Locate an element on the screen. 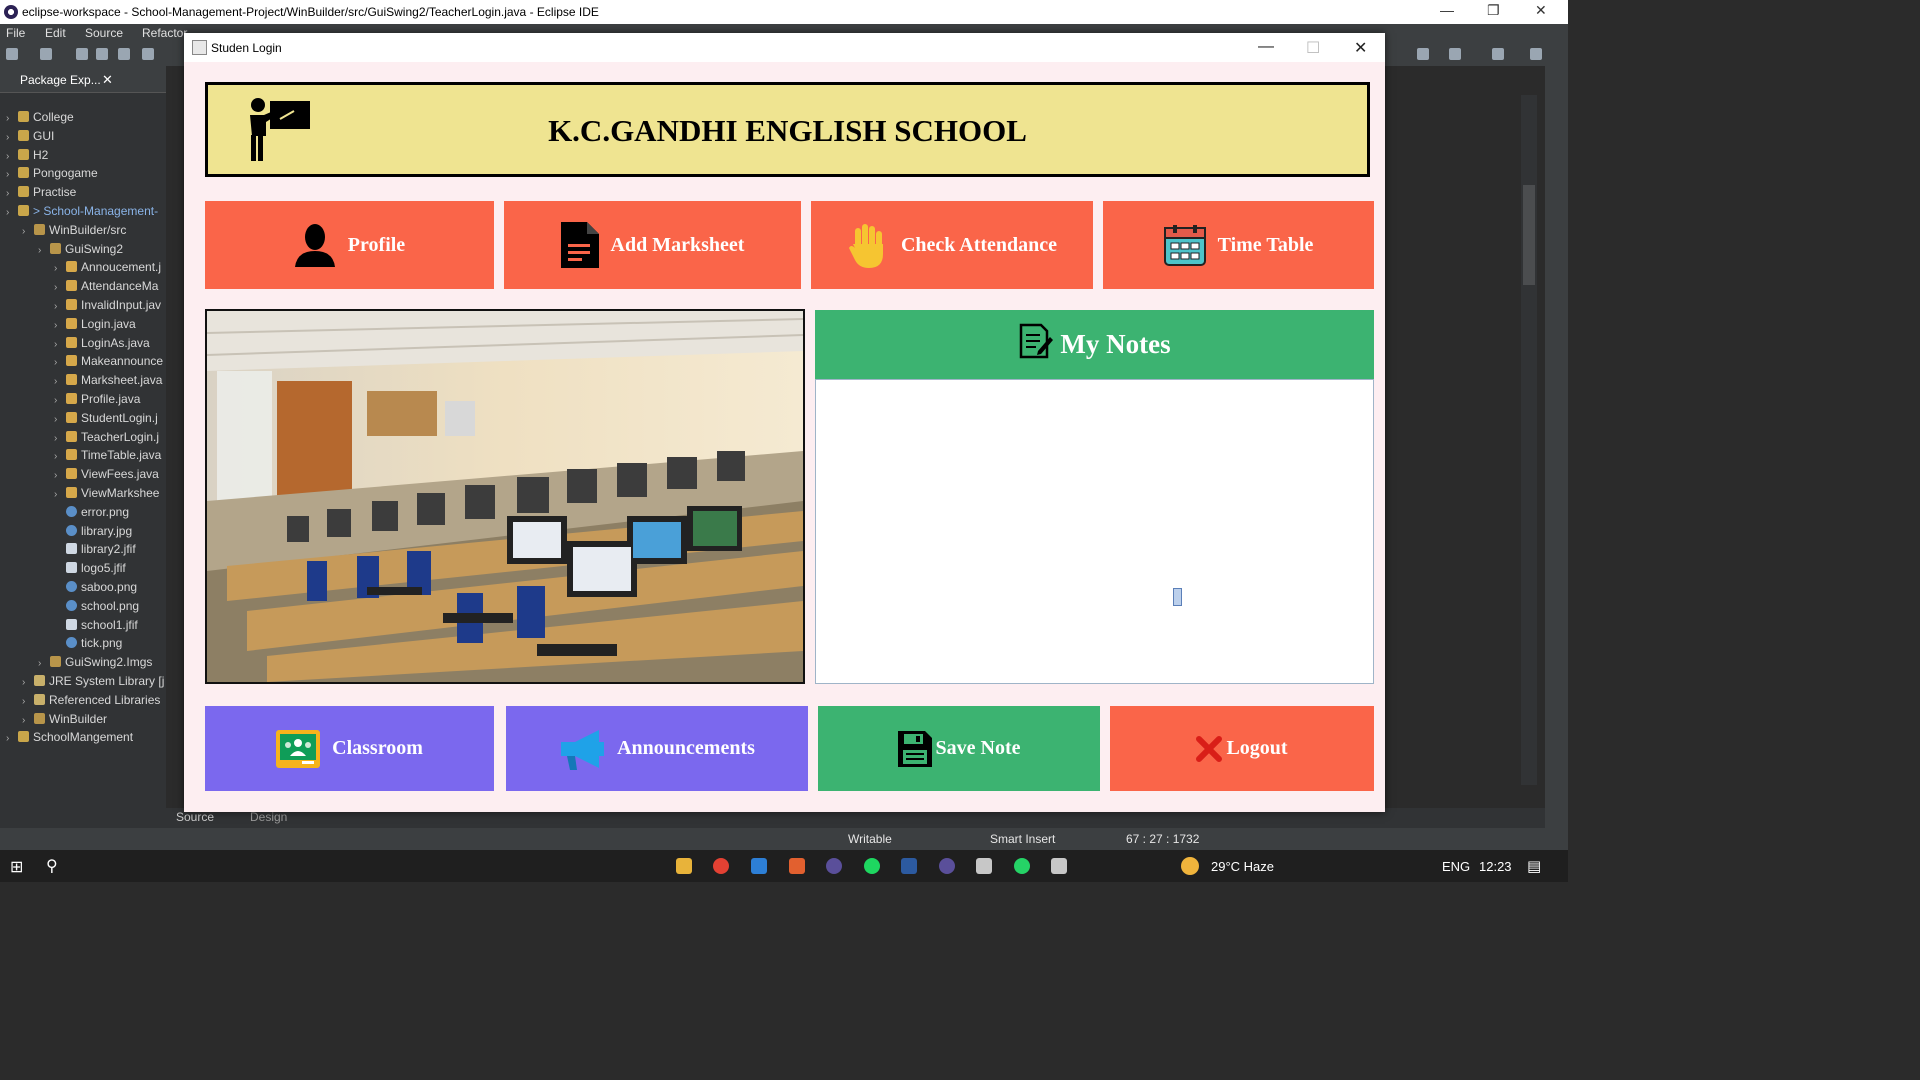 The width and height of the screenshot is (1920, 1080). clock: 12:23 is located at coordinates (1495, 866).